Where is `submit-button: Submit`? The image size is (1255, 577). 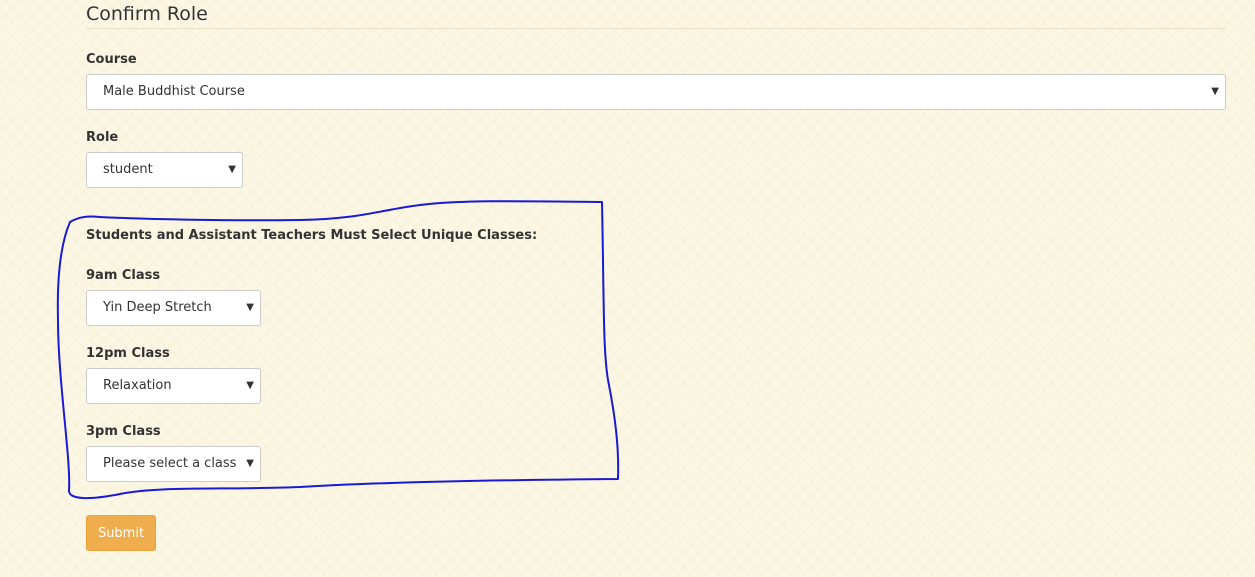 submit-button: Submit is located at coordinates (121, 533).